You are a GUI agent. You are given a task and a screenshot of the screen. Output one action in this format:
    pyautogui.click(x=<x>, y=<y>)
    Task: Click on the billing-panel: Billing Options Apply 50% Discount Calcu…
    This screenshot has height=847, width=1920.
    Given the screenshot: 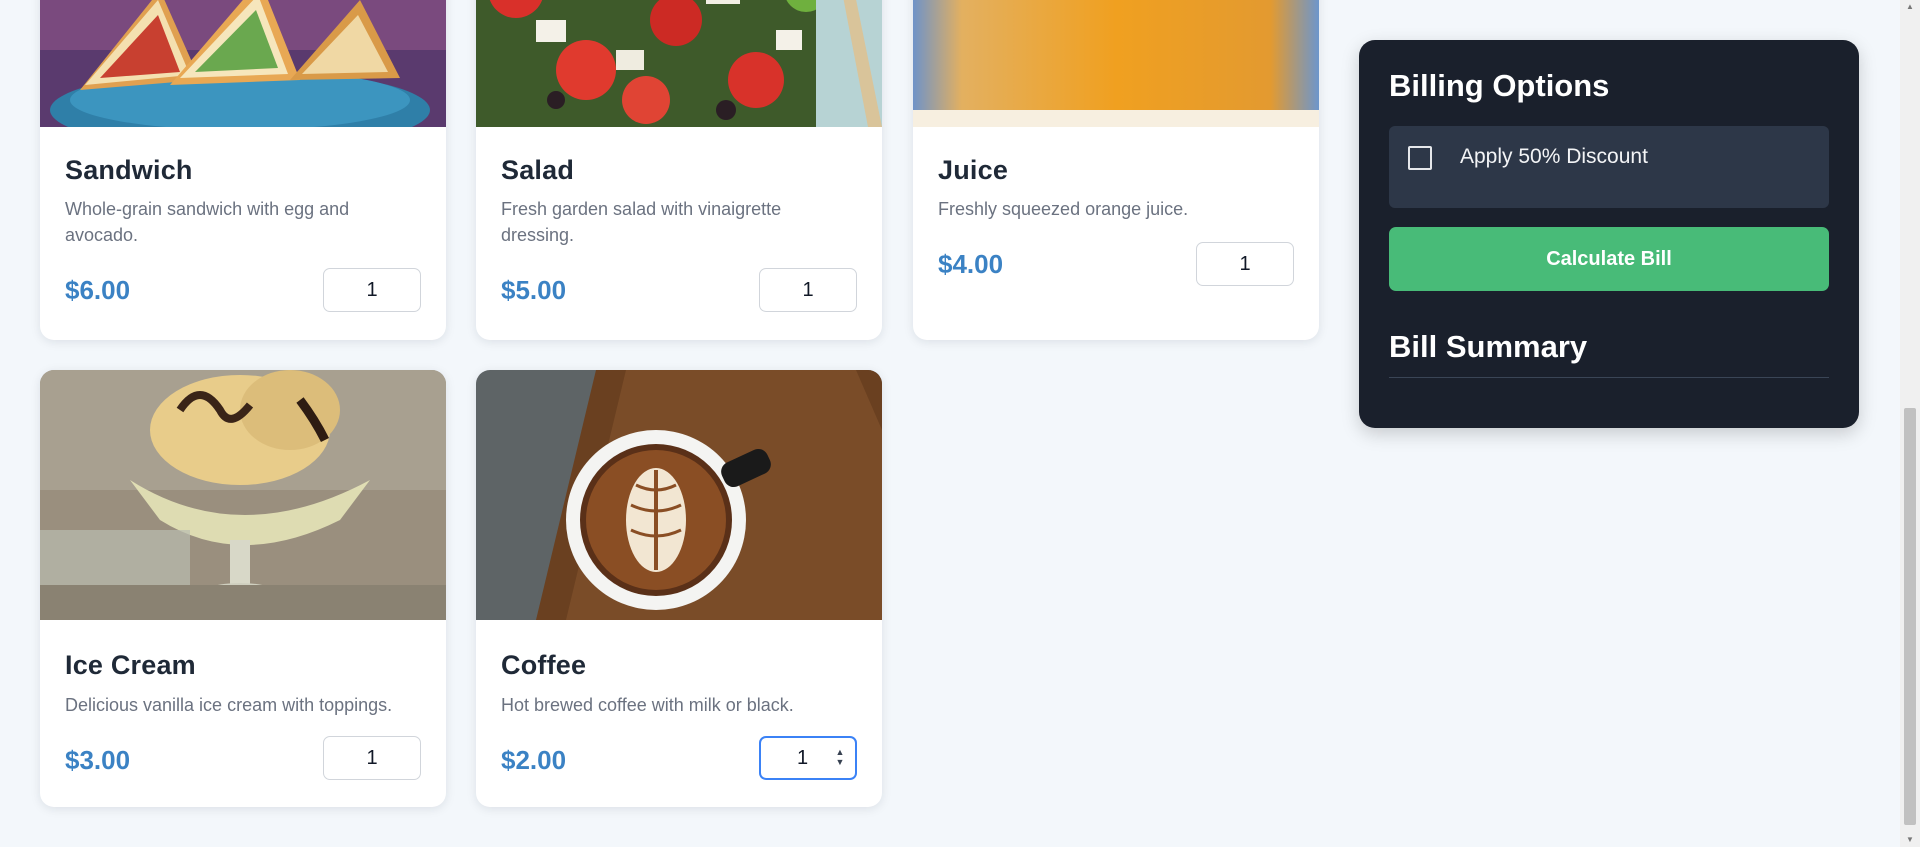 What is the action you would take?
    pyautogui.click(x=1609, y=234)
    